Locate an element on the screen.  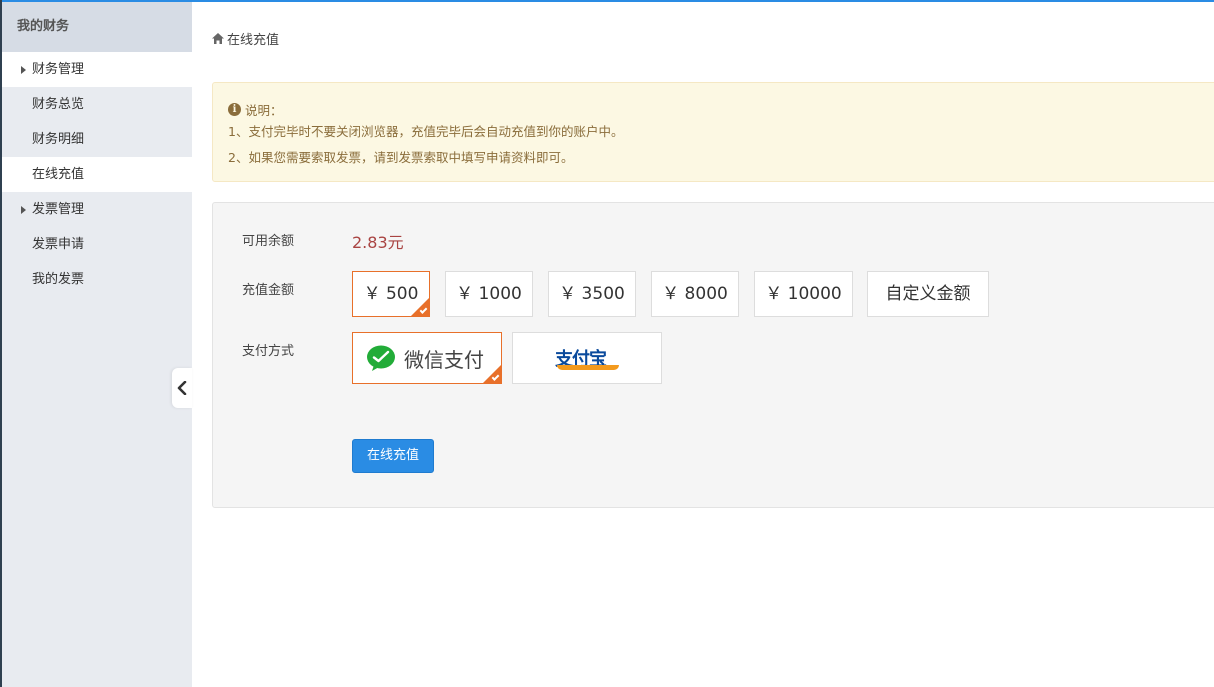
amount-option-label: ￥ 1000 is located at coordinates (489, 294).